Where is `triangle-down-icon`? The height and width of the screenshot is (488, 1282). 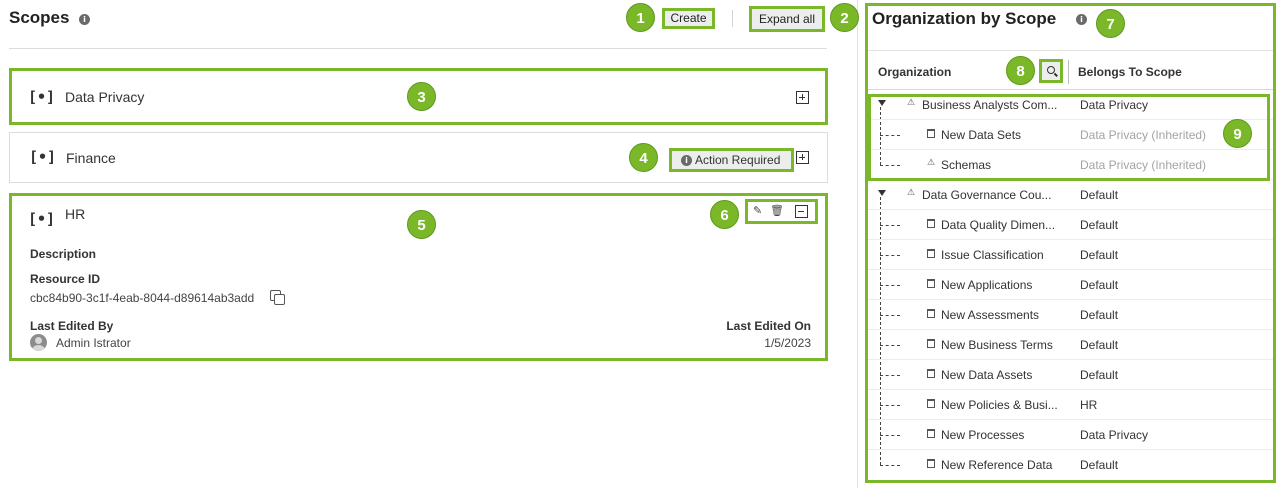 triangle-down-icon is located at coordinates (882, 193).